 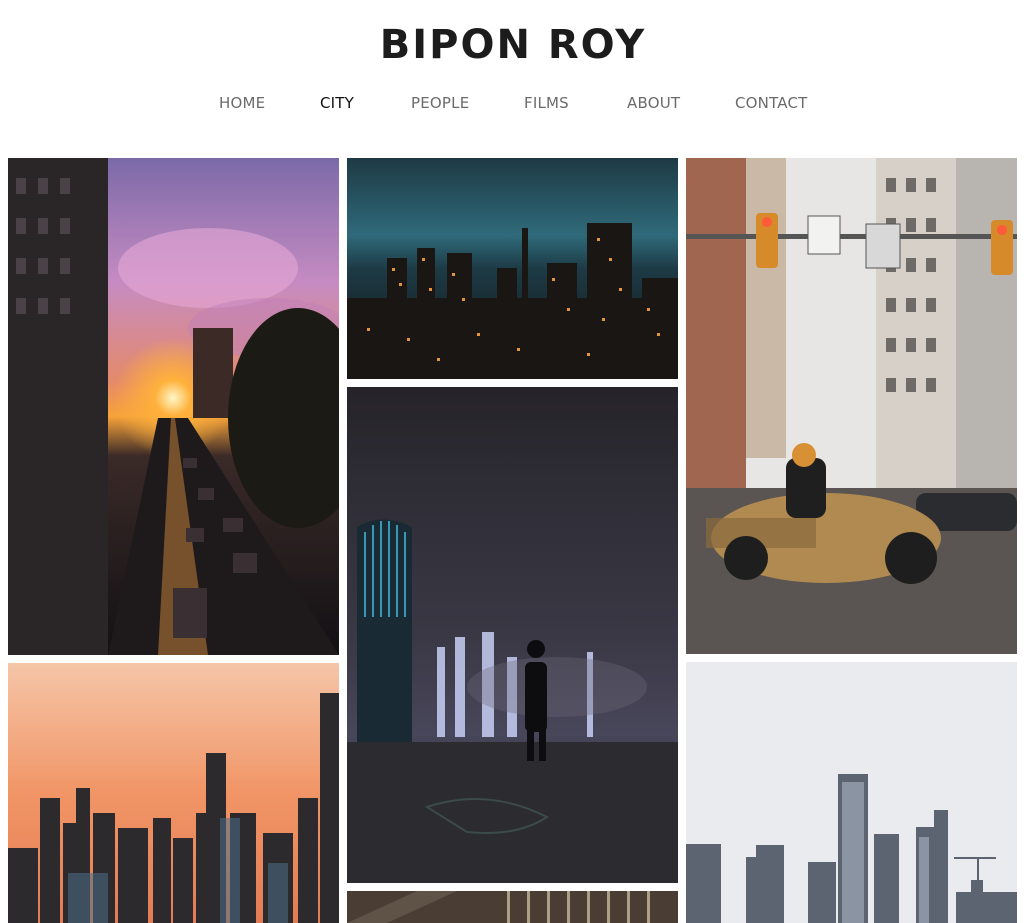 What do you see at coordinates (173, 793) in the screenshot?
I see `photo-sunset-skyline` at bounding box center [173, 793].